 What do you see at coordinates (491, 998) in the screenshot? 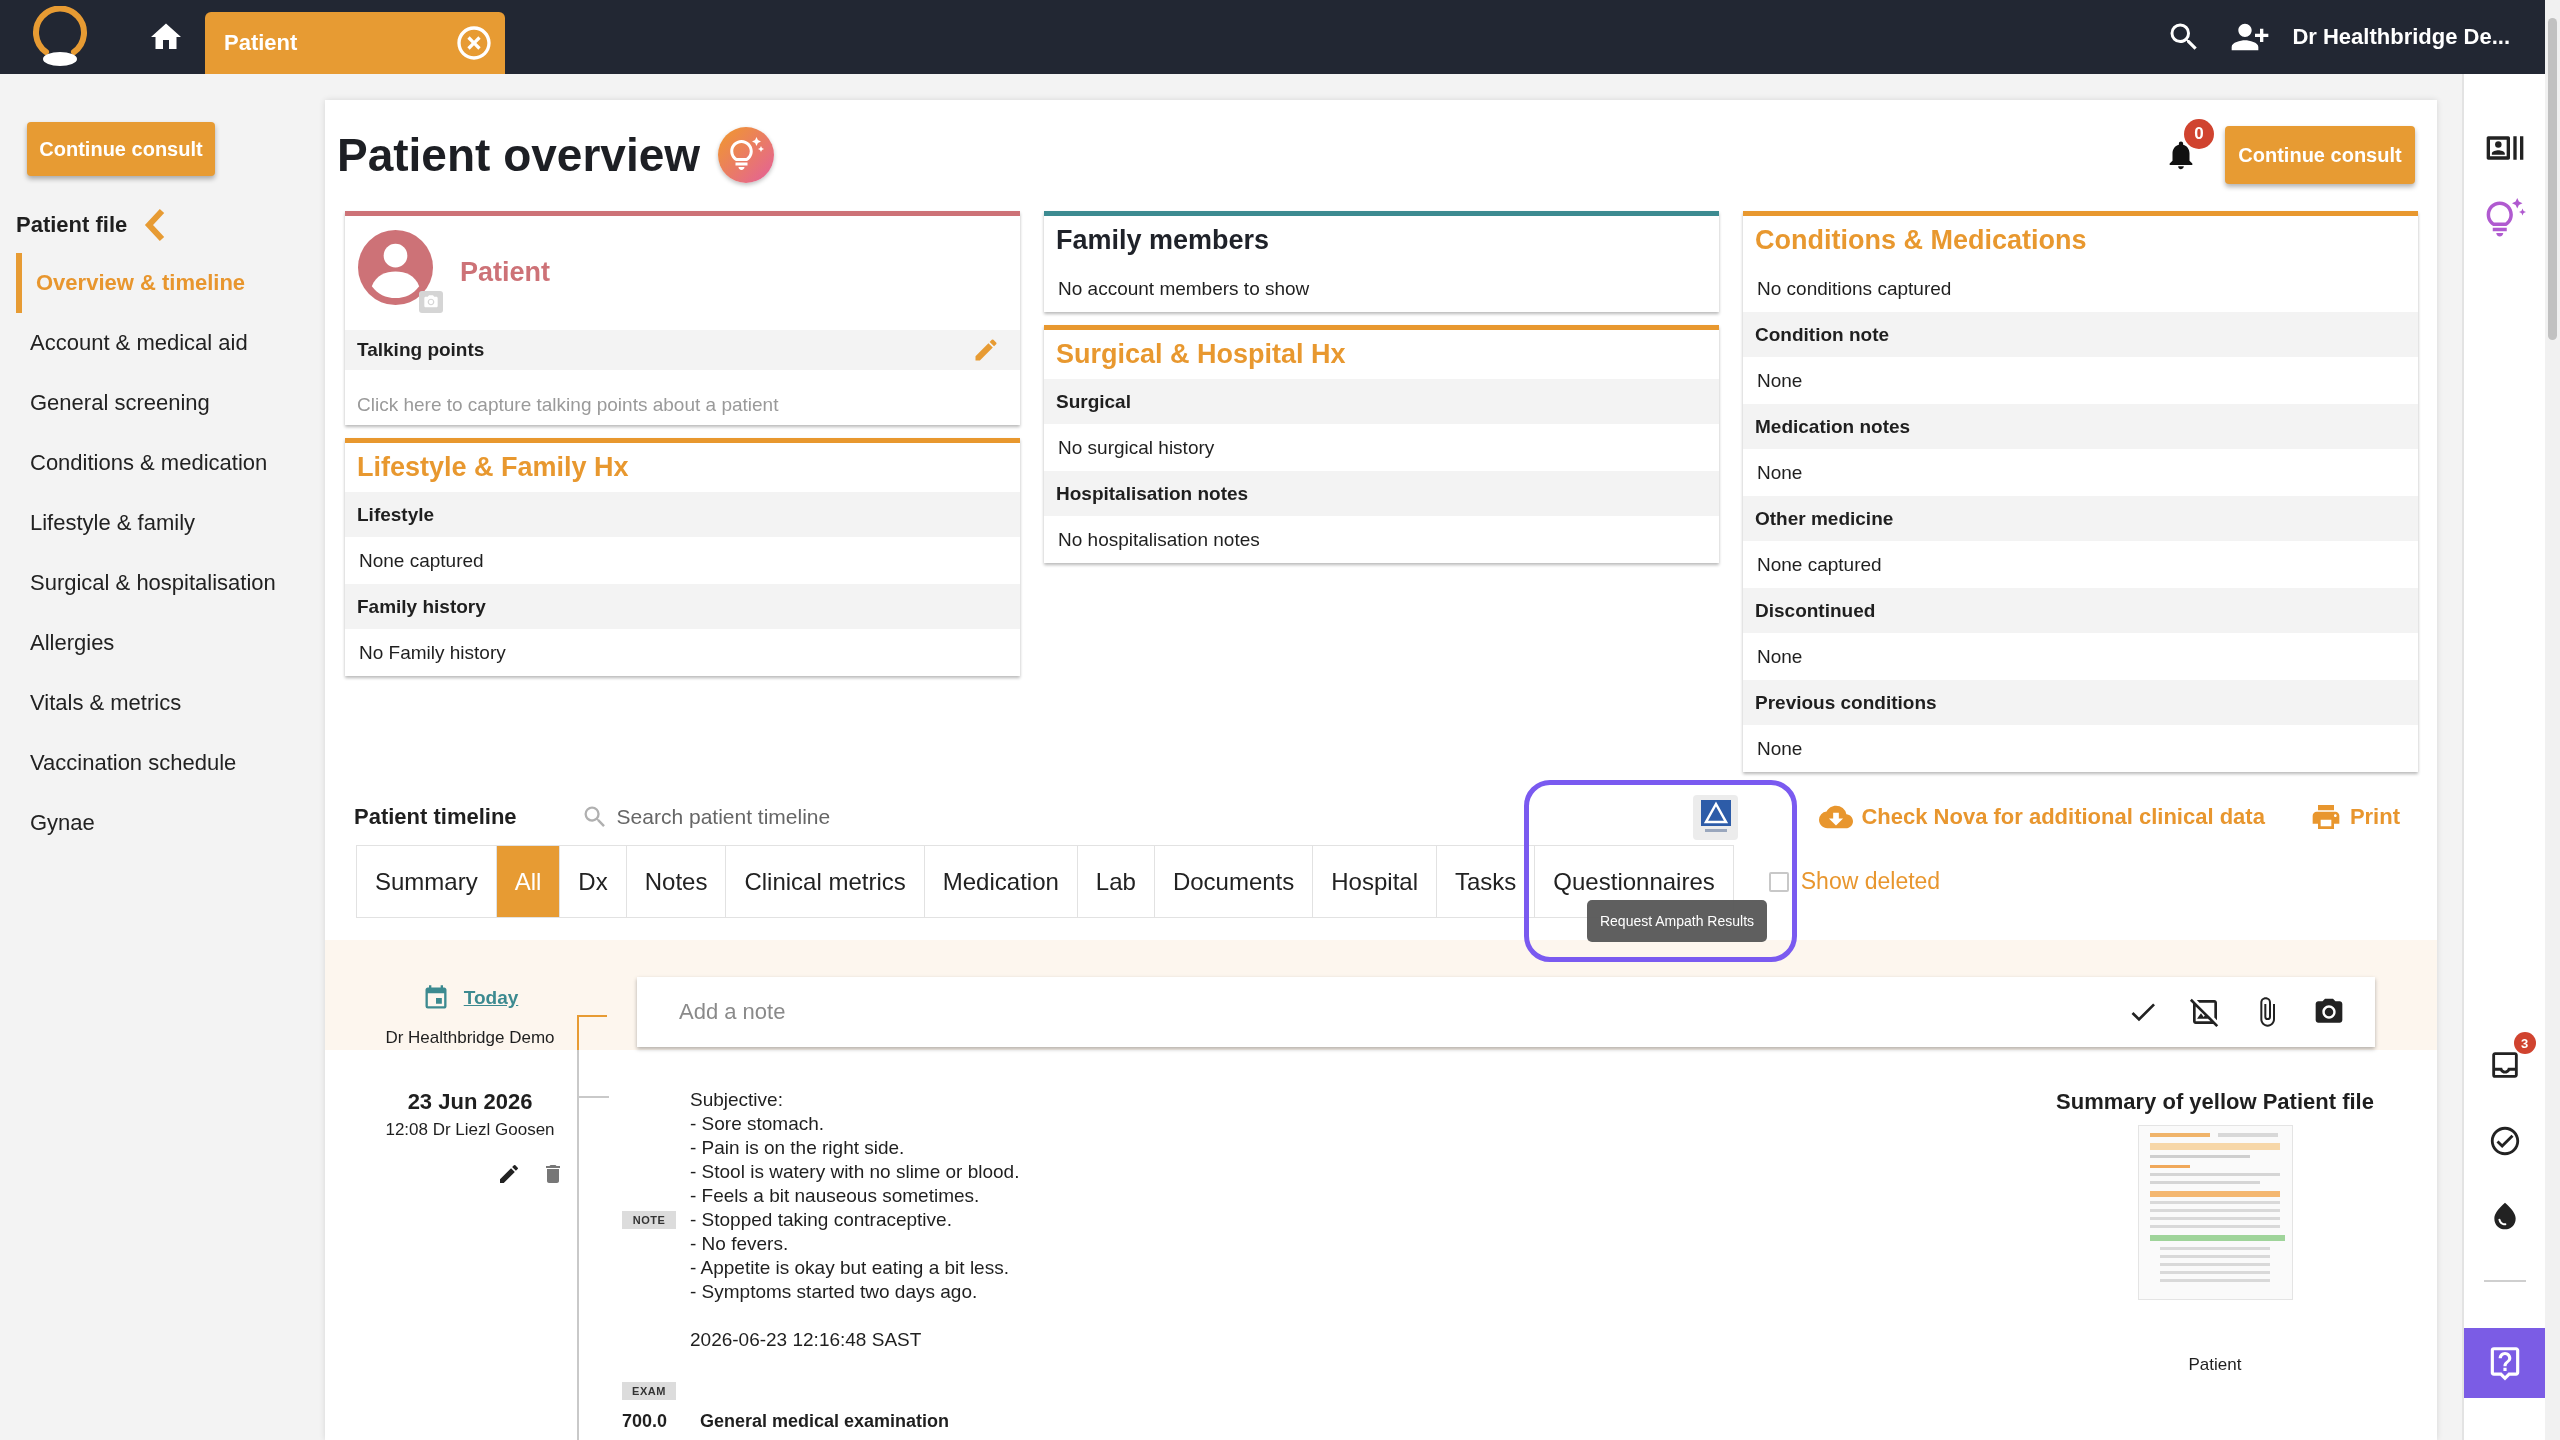
I see `today-link: Today` at bounding box center [491, 998].